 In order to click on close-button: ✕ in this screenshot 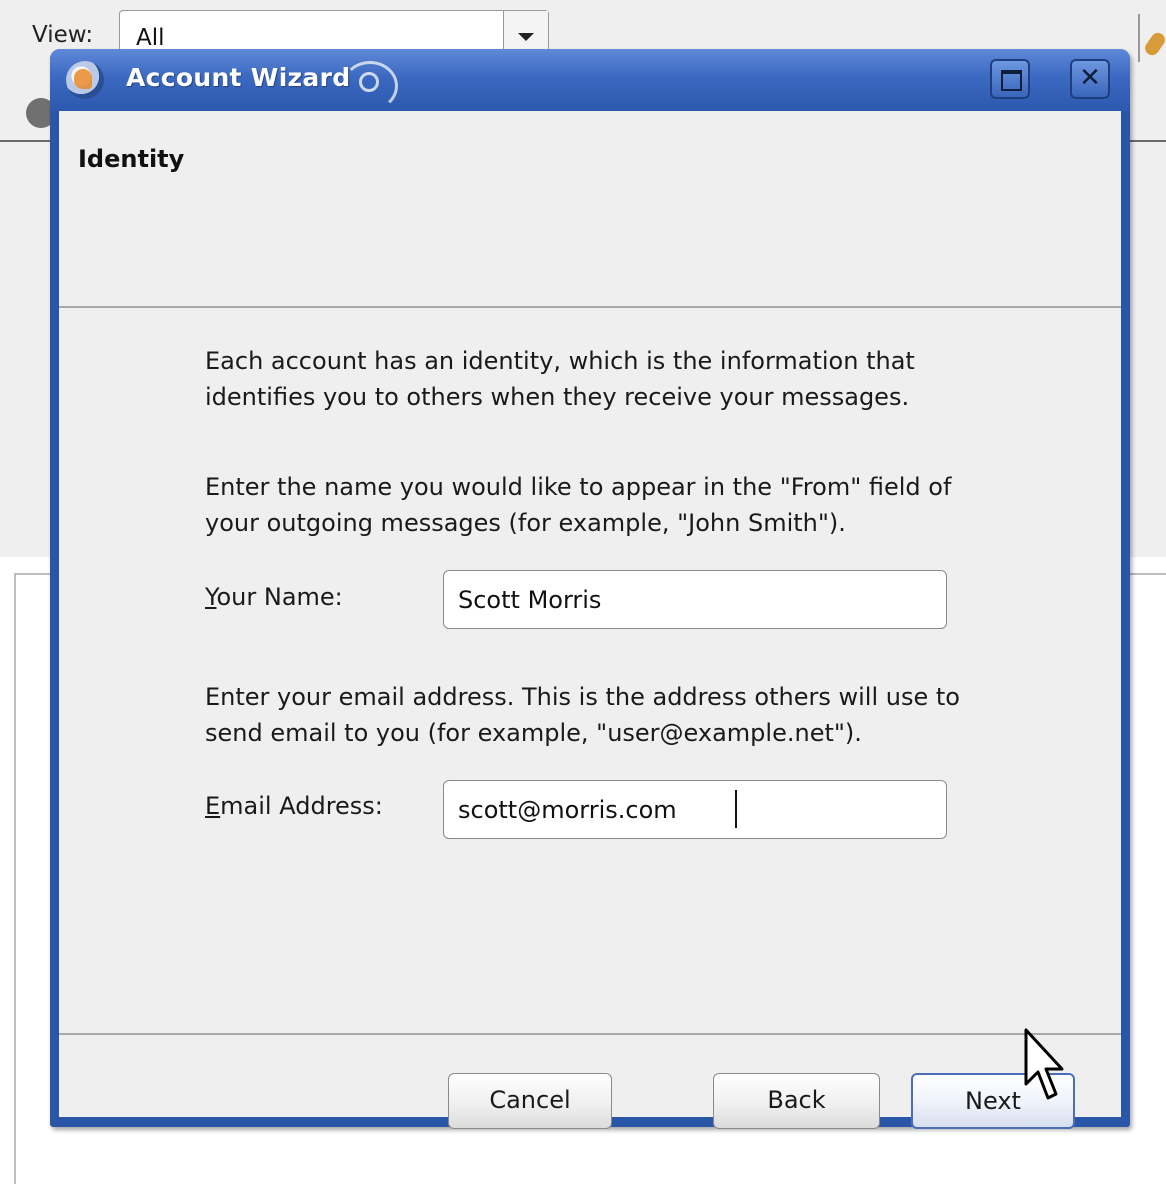, I will do `click(1090, 79)`.